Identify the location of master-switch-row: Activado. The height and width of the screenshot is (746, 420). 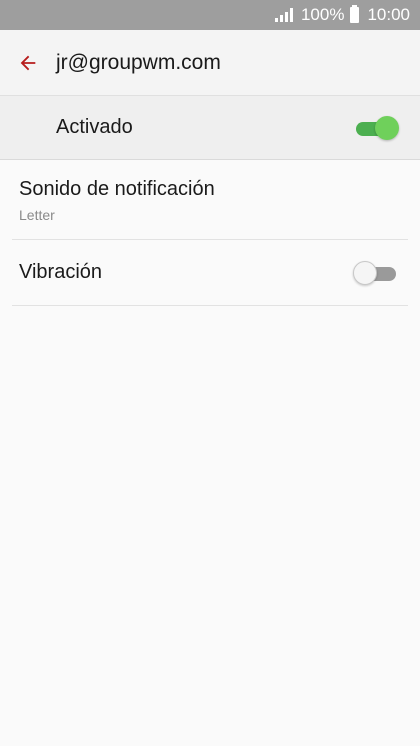
(210, 128).